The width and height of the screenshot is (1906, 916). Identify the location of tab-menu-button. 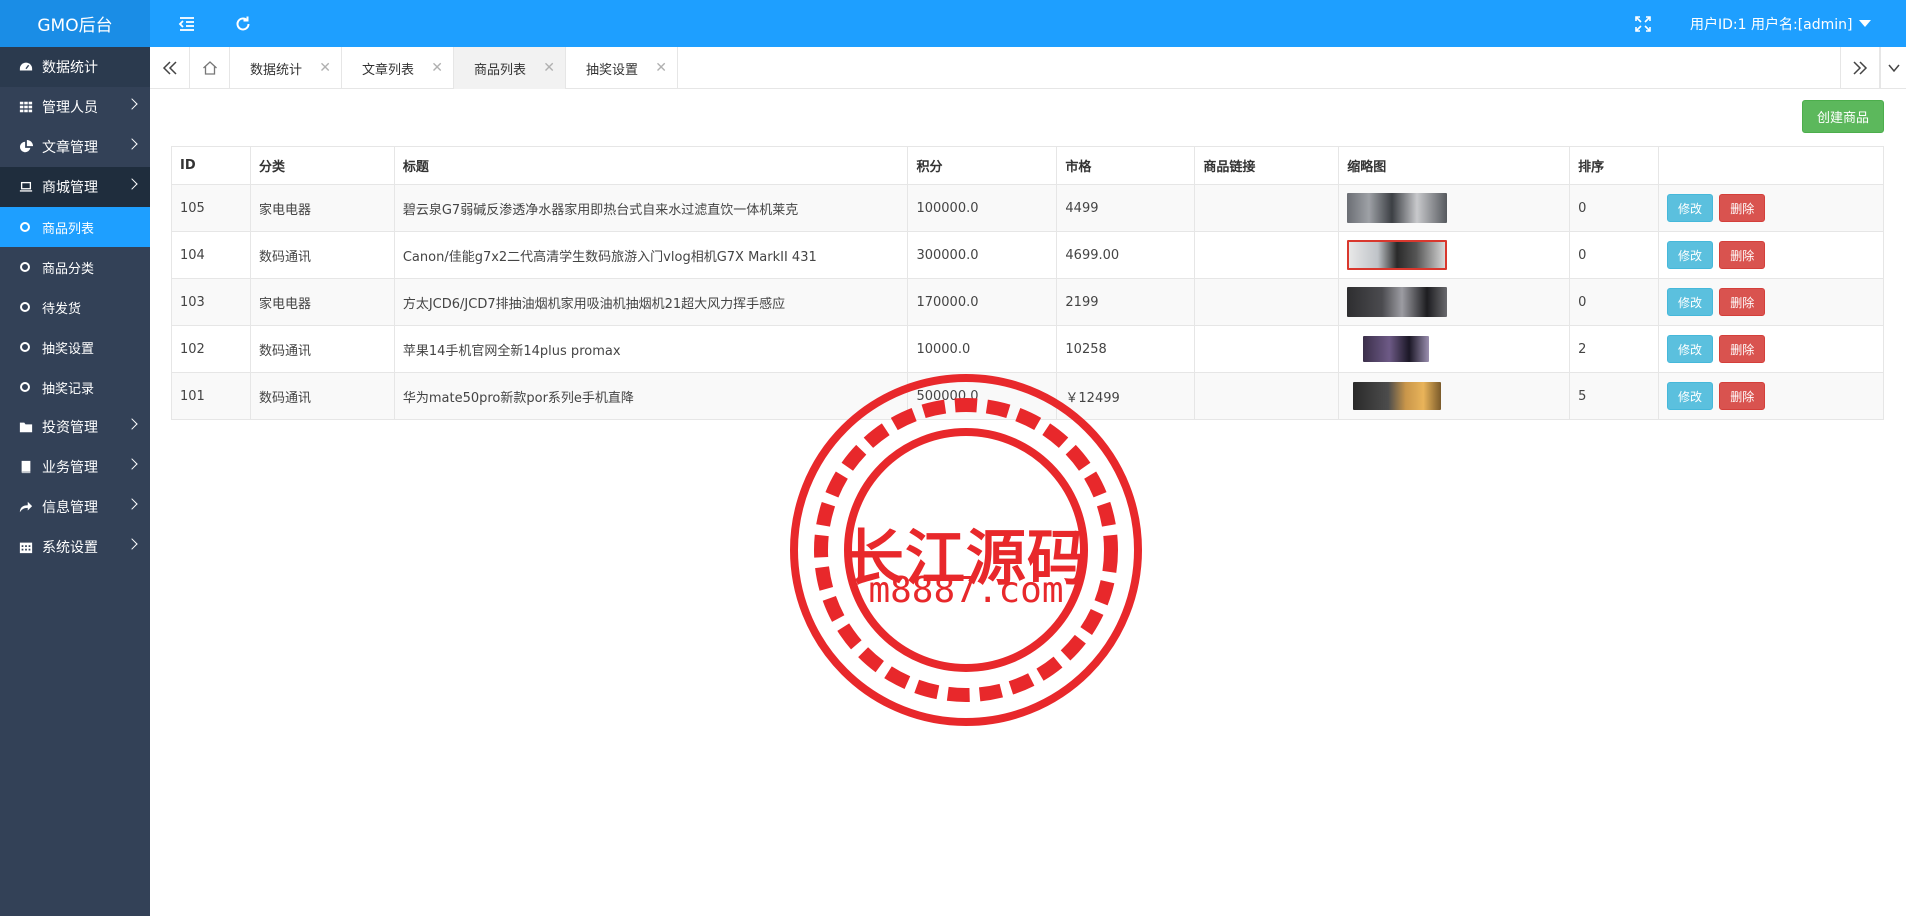
(1893, 68).